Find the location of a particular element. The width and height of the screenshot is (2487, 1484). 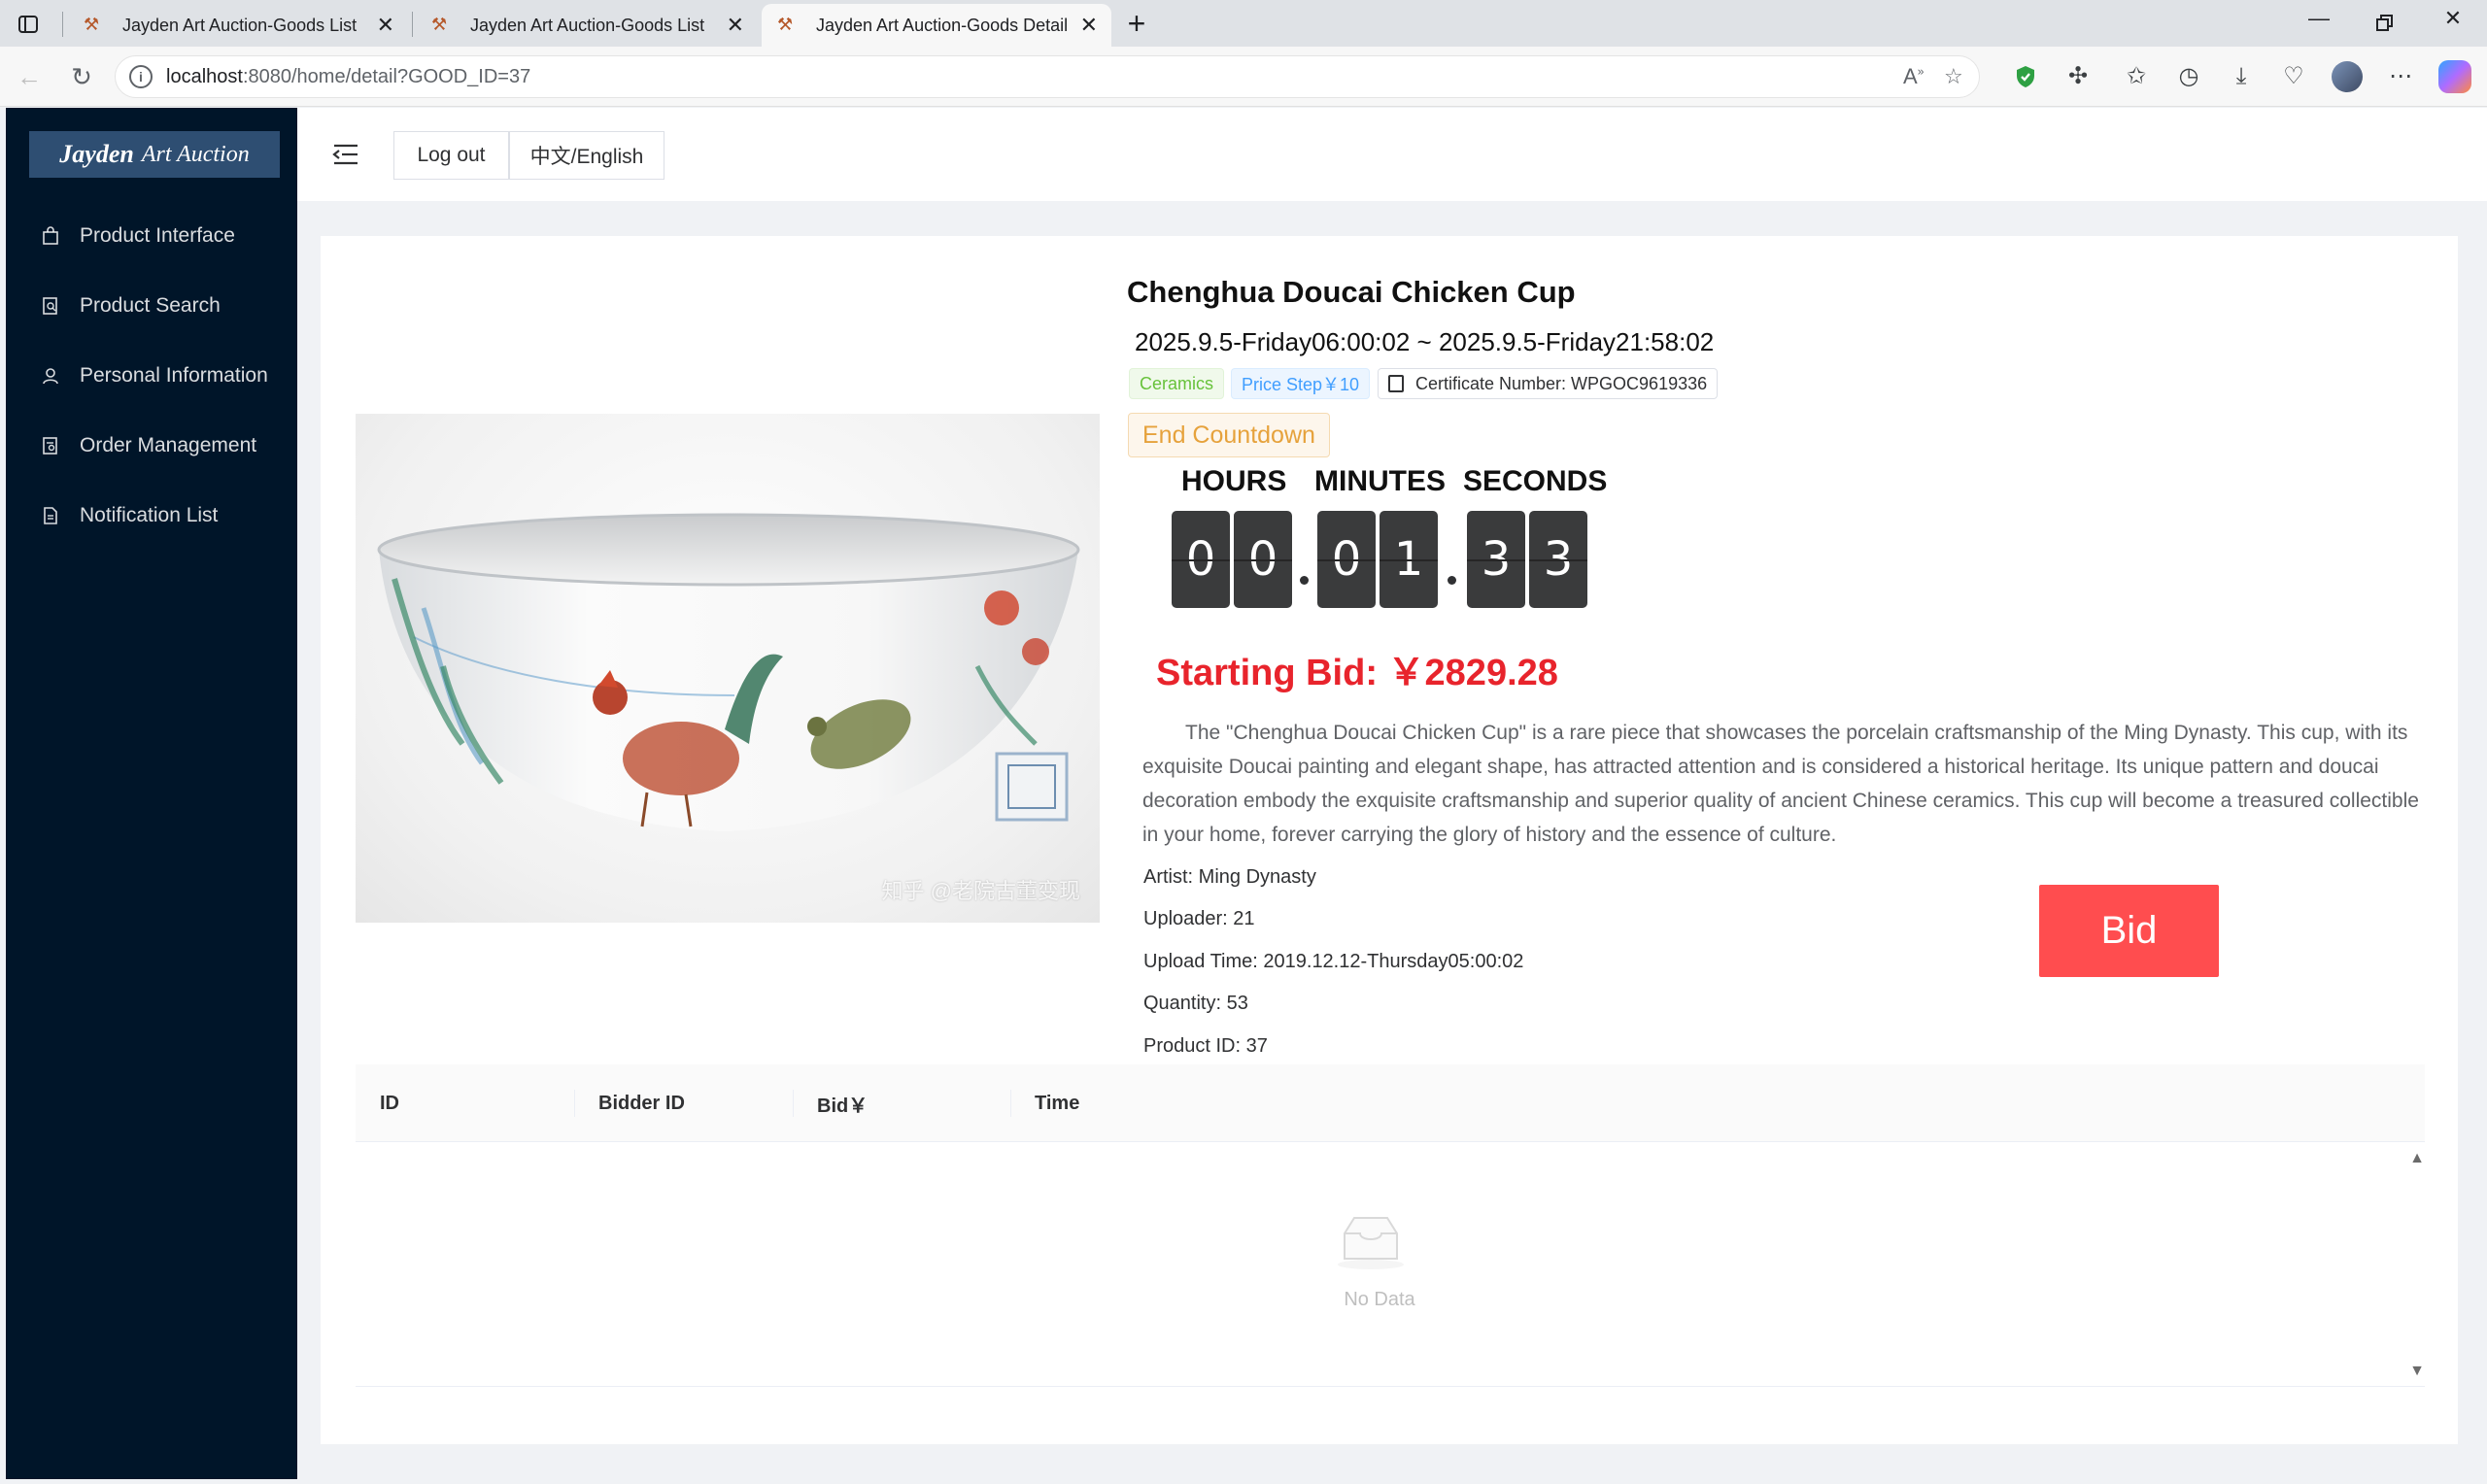

sidebar-item-label: Product Interface is located at coordinates (157, 235).